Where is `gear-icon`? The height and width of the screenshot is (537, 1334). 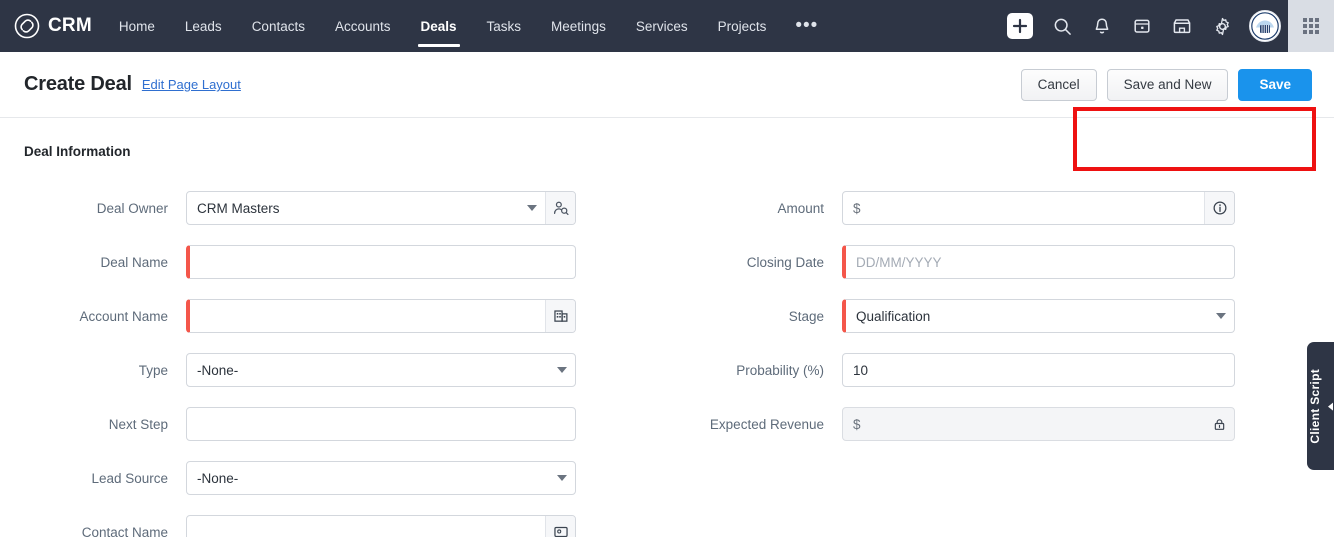
gear-icon is located at coordinates (1222, 26).